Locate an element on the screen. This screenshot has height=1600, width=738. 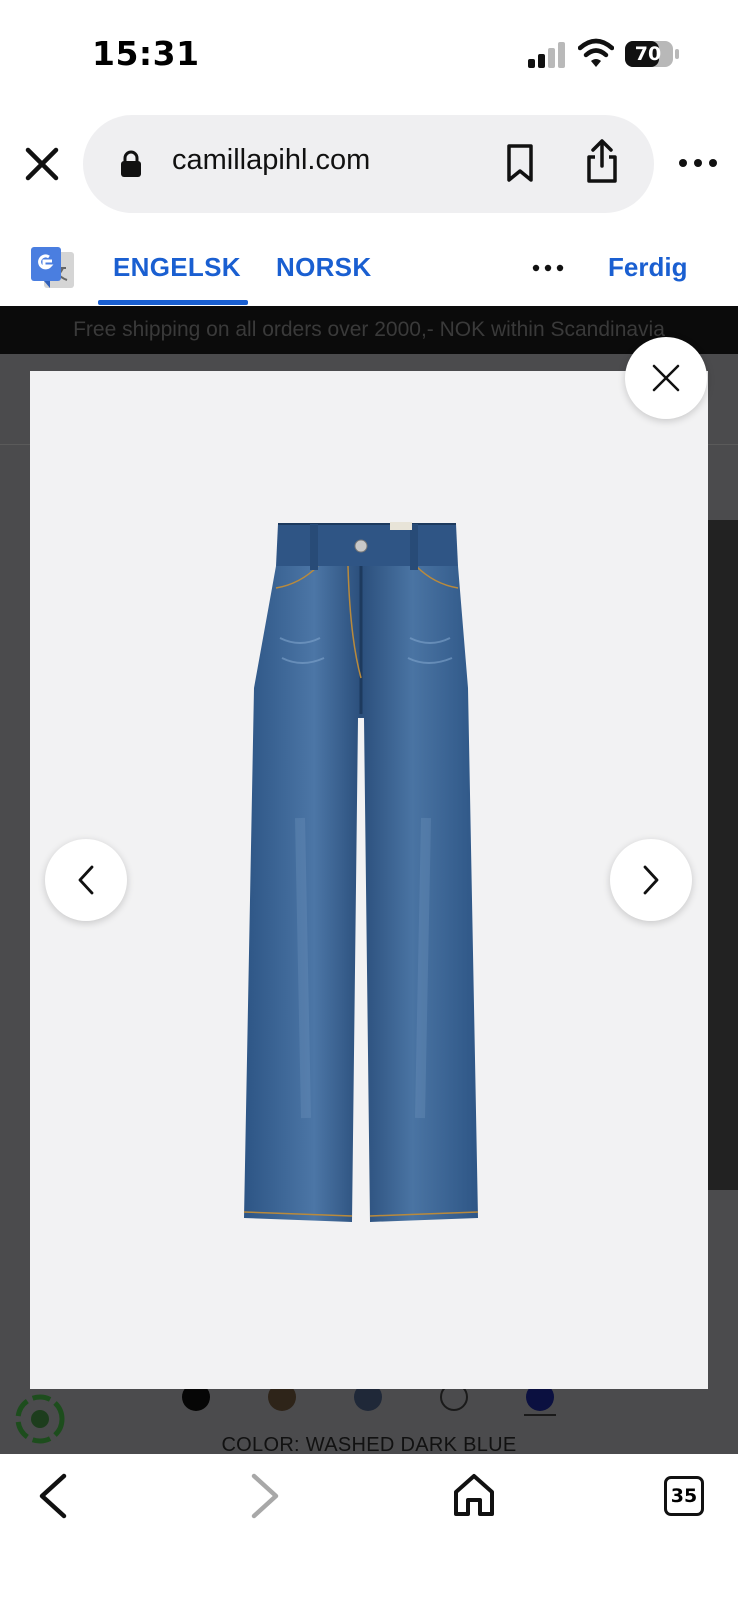
back-arrow-icon is located at coordinates (53, 1496).